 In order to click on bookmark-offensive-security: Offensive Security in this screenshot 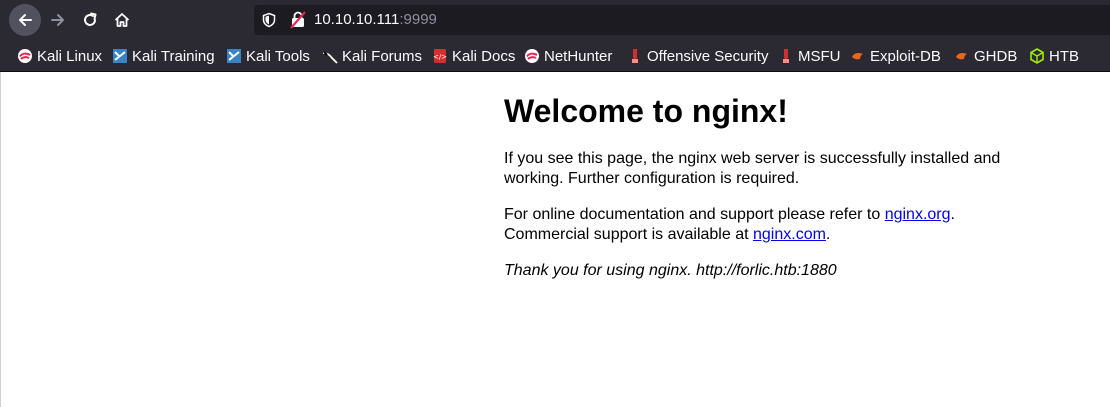, I will do `click(697, 56)`.